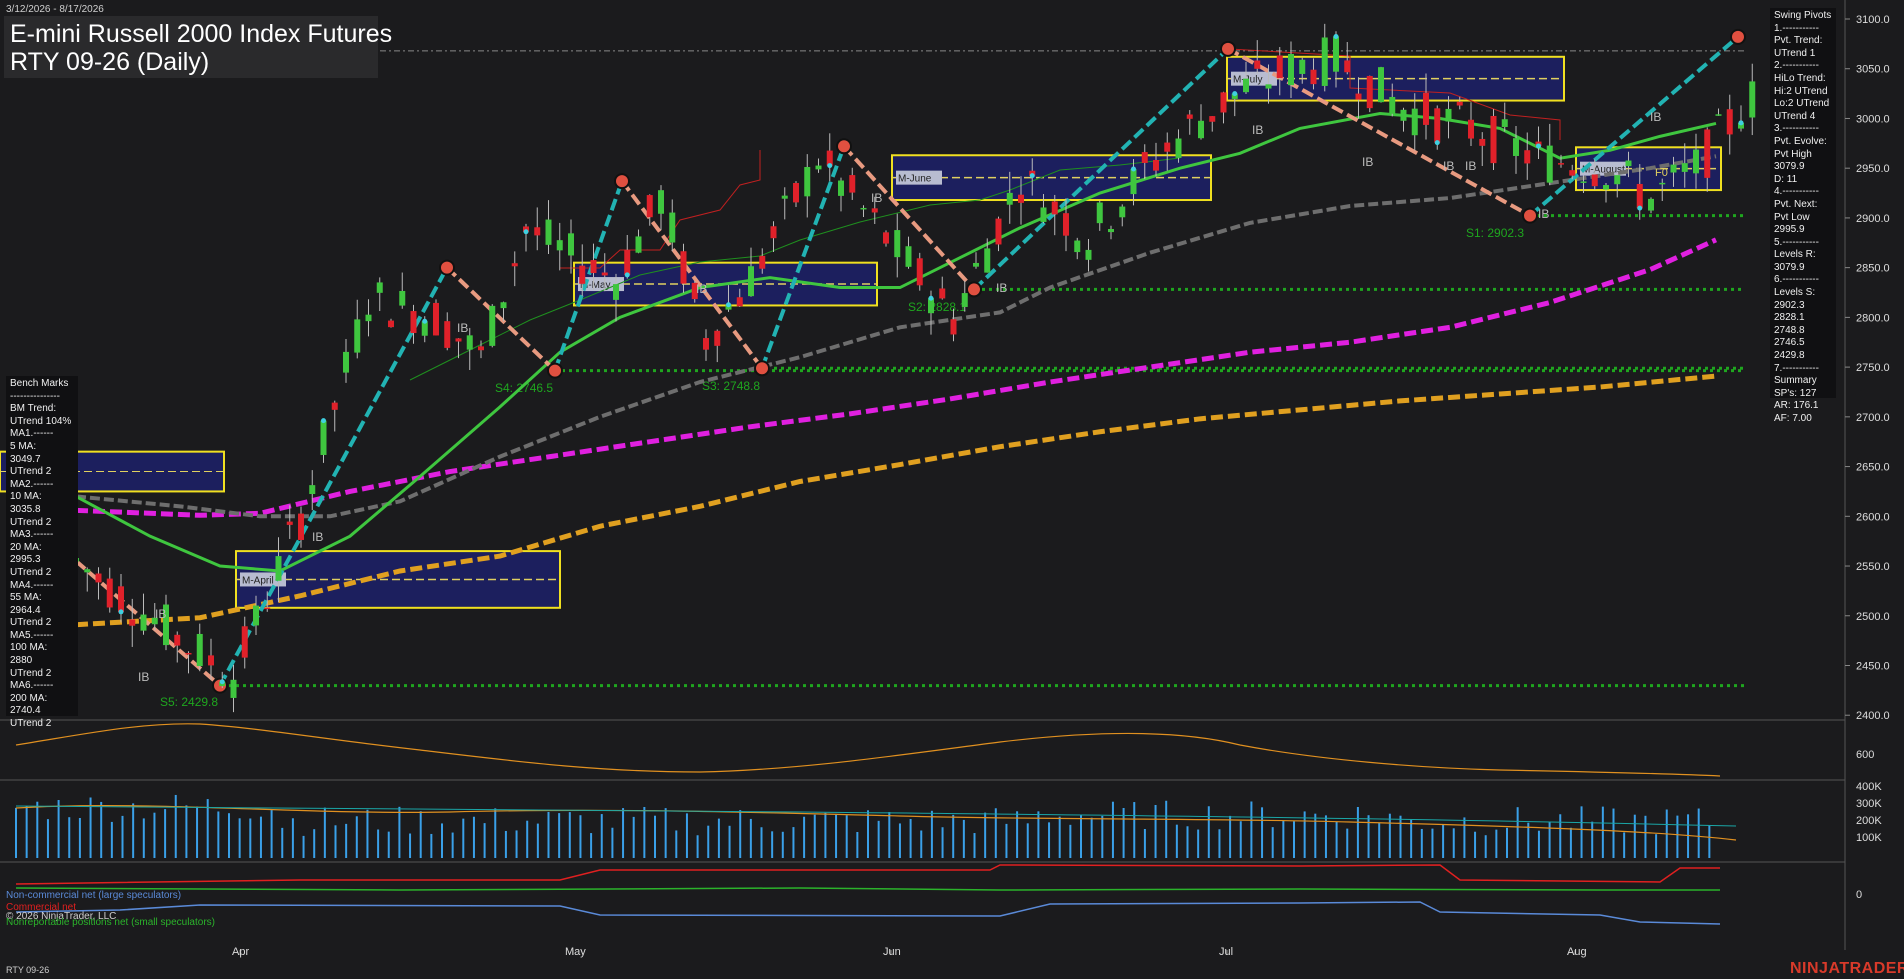 The width and height of the screenshot is (1904, 979). Describe the element at coordinates (867, 874) in the screenshot. I see `commercial-net-line` at that location.